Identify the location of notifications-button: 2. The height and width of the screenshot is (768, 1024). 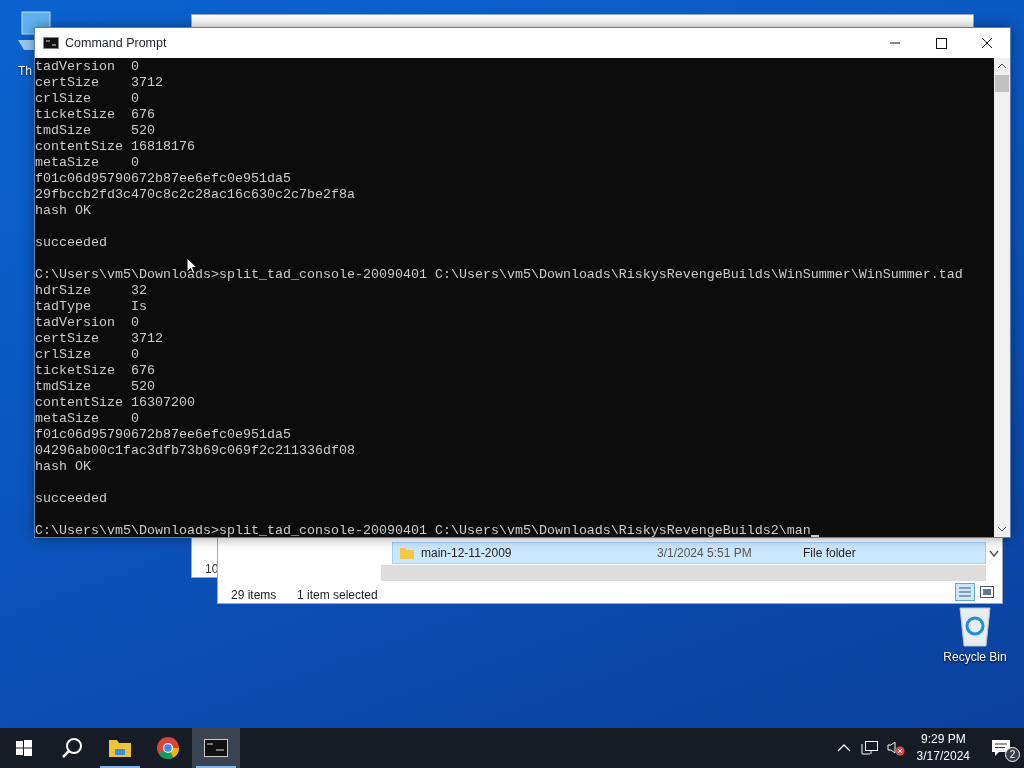
(1001, 748).